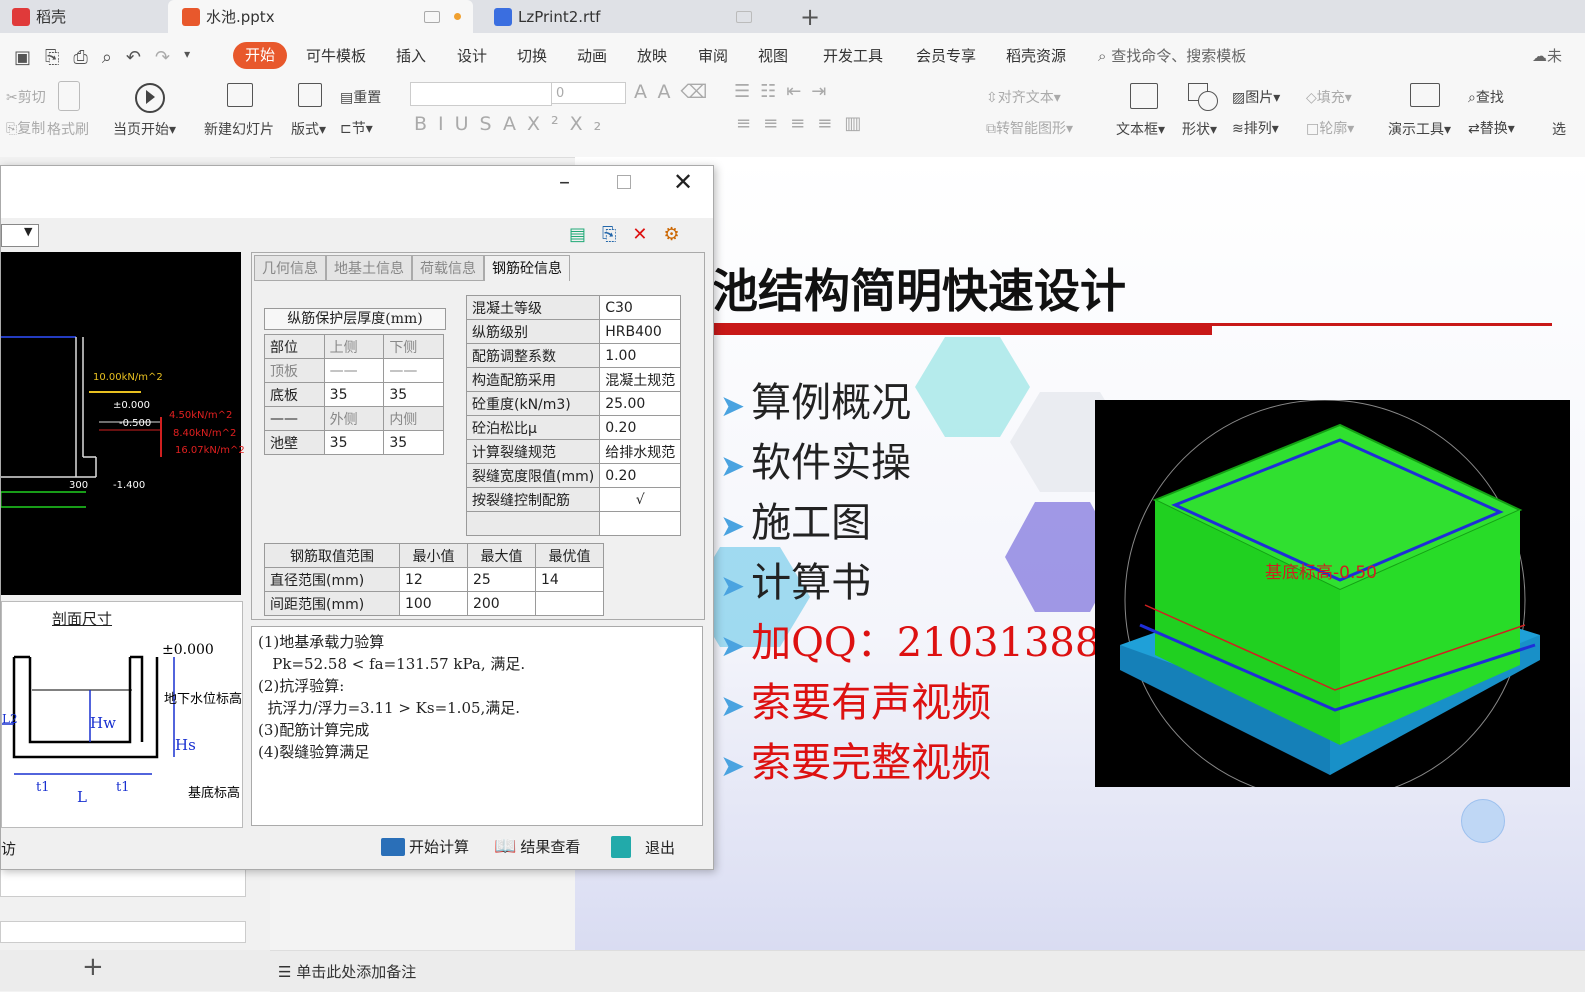  What do you see at coordinates (609, 234) in the screenshot?
I see `copy-icon: ⎘` at bounding box center [609, 234].